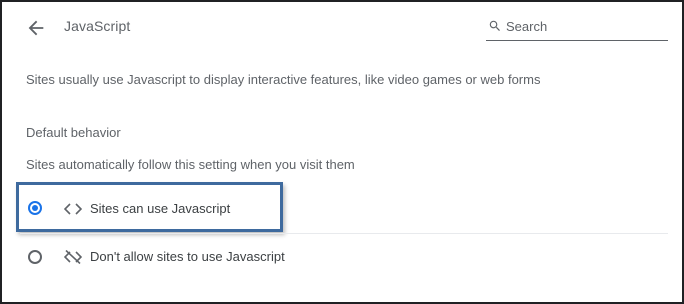 The height and width of the screenshot is (304, 684). Describe the element at coordinates (35, 208) in the screenshot. I see `radio-button-selected` at that location.